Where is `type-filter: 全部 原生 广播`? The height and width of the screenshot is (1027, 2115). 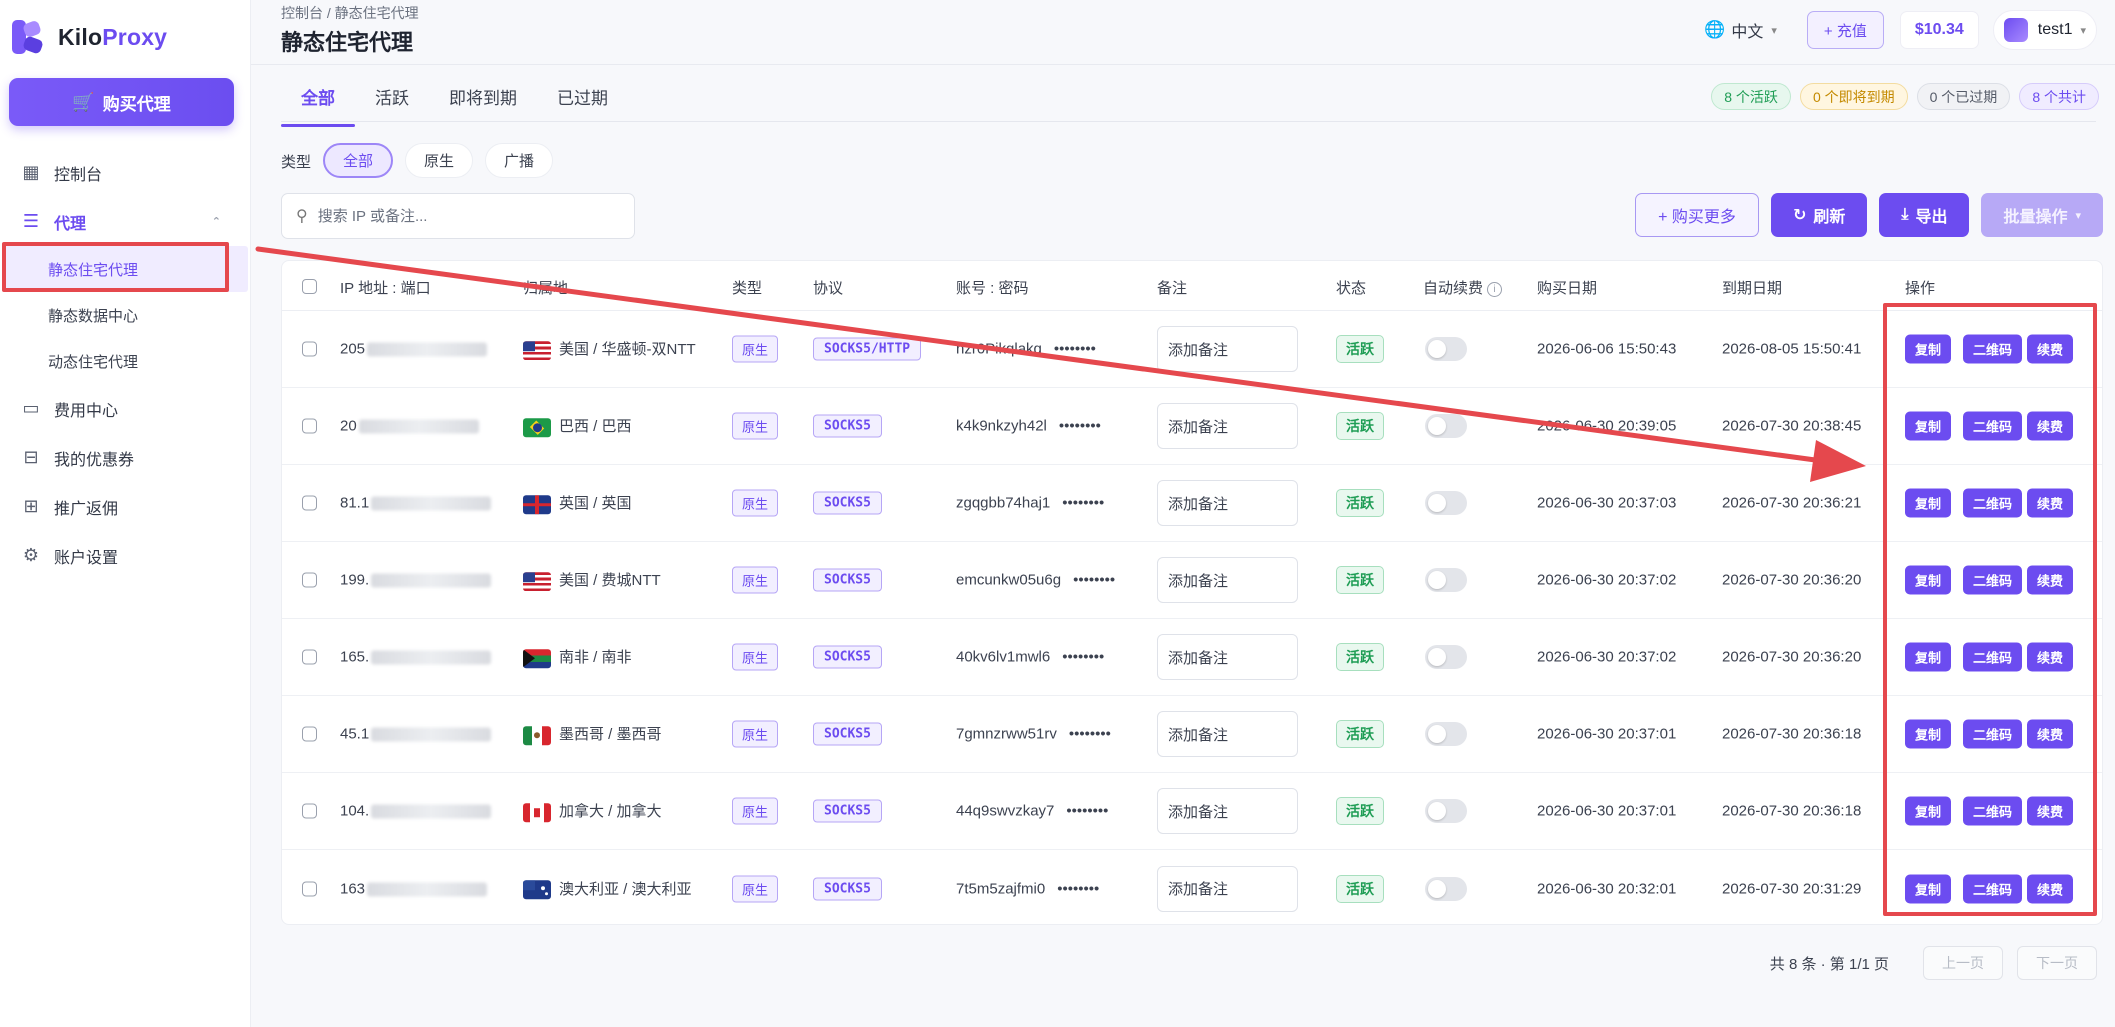 type-filter: 全部 原生 广播 is located at coordinates (444, 160).